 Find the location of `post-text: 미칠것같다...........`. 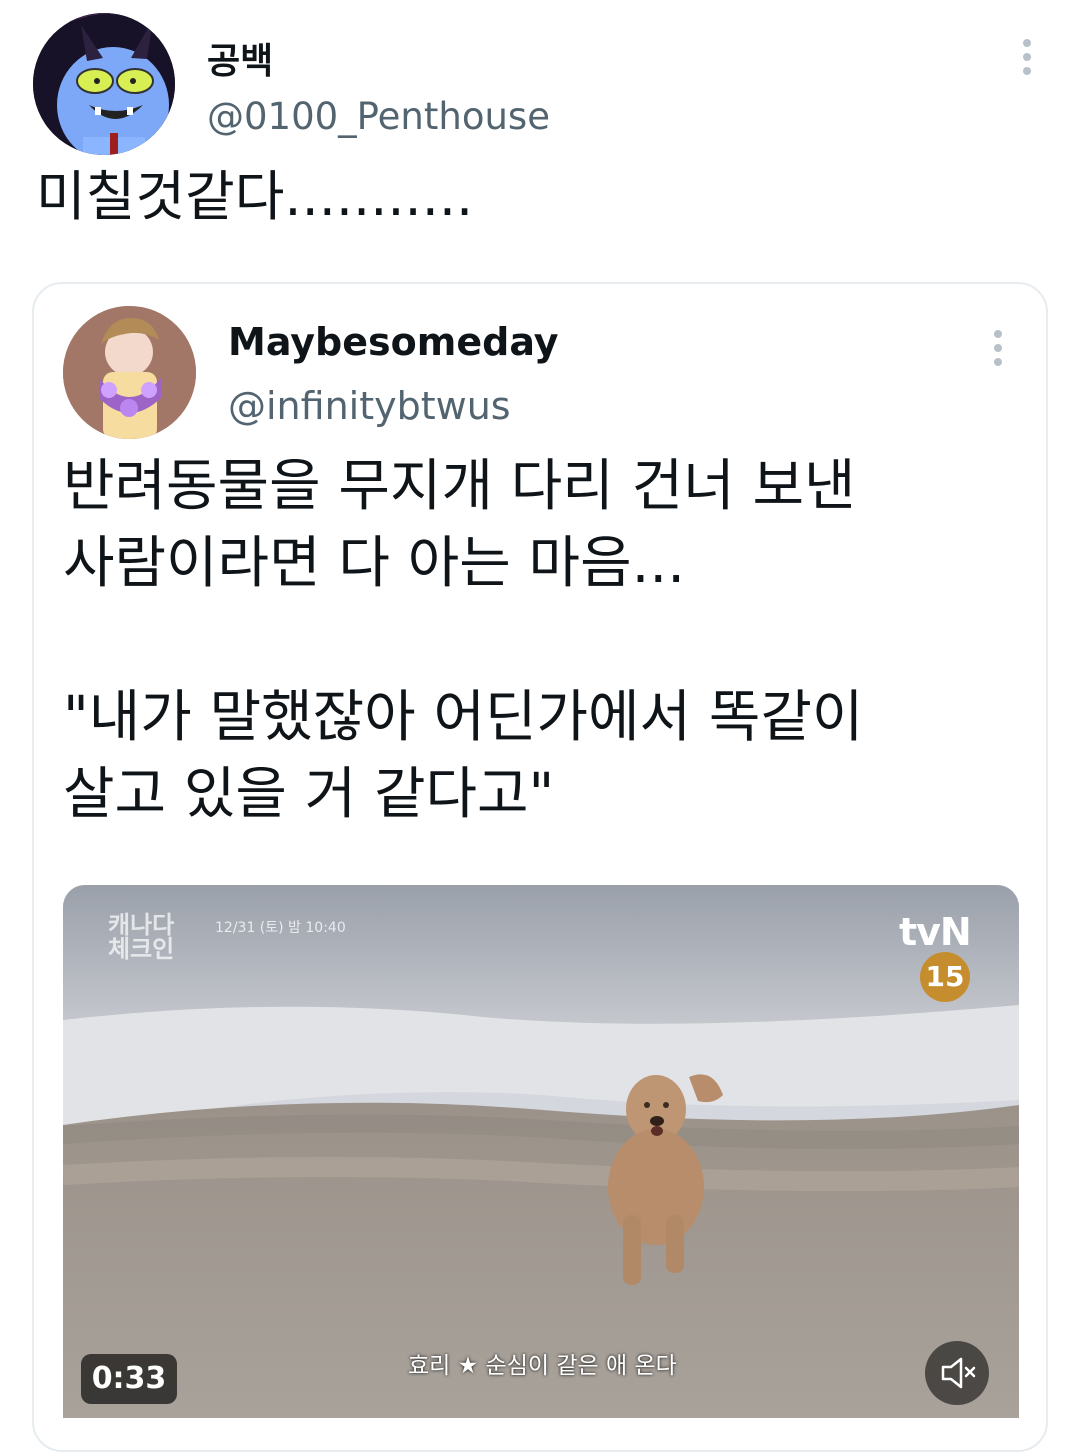

post-text: 미칠것같다........... is located at coordinates (255, 196).